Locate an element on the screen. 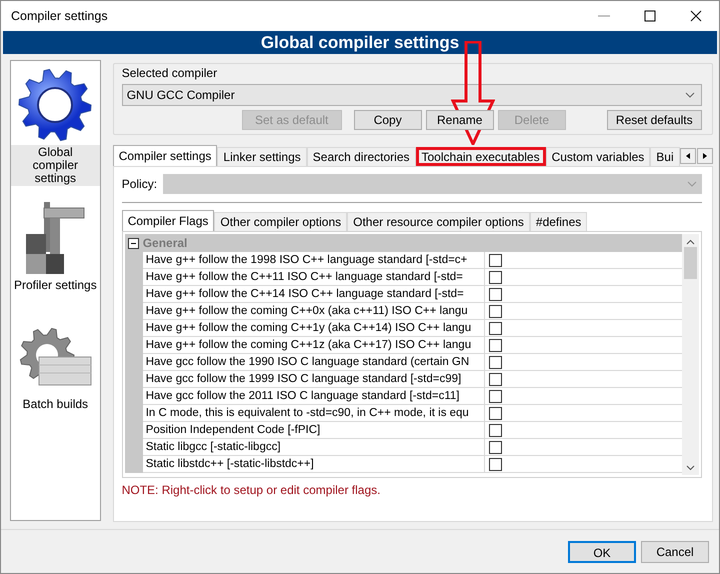 The height and width of the screenshot is (574, 720). sidebar-item: Batch builds is located at coordinates (56, 404).